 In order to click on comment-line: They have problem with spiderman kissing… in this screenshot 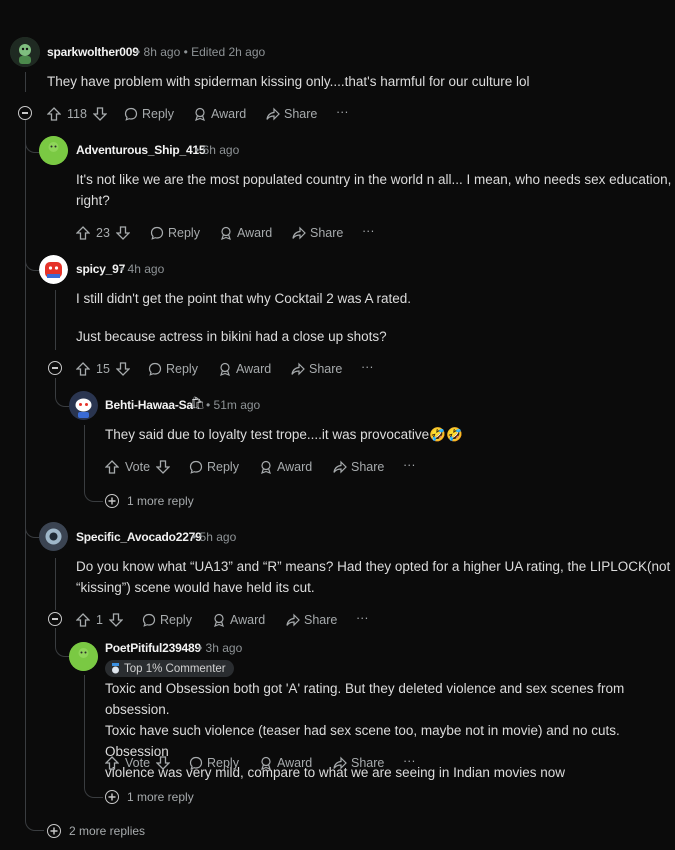, I will do `click(288, 81)`.